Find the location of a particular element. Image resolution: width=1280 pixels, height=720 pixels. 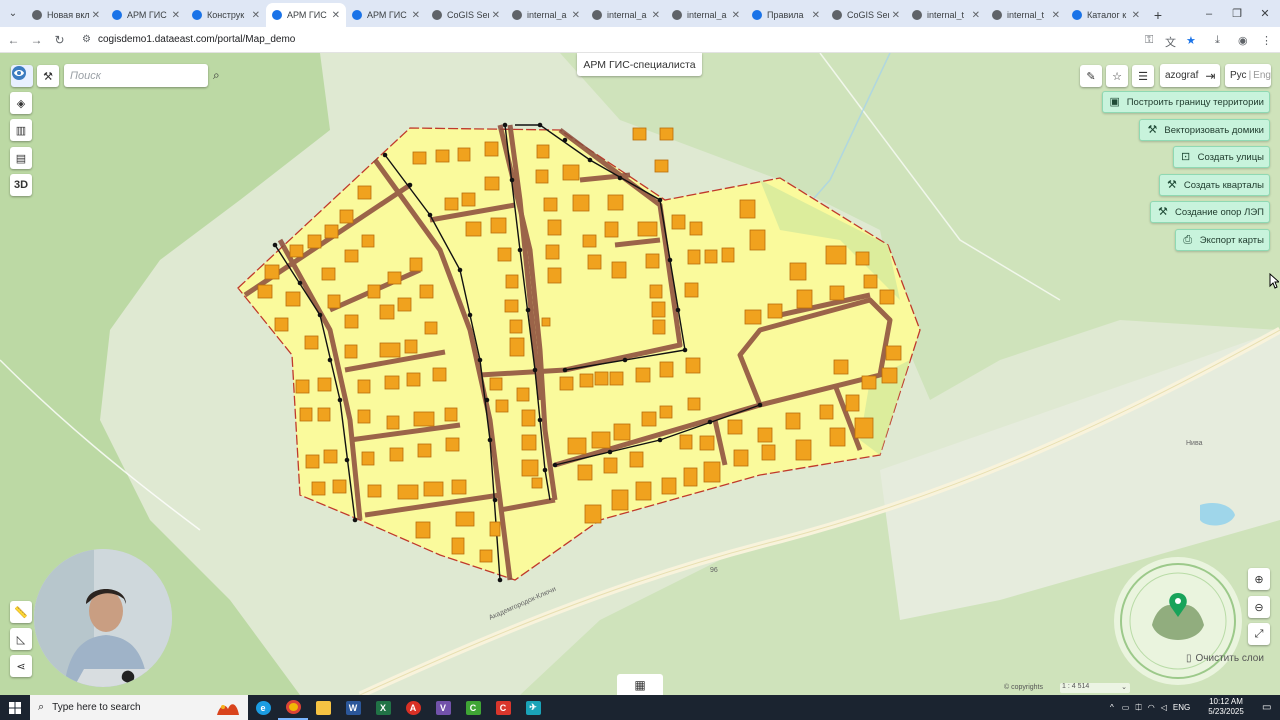

app-logo-icon is located at coordinates (22, 76).